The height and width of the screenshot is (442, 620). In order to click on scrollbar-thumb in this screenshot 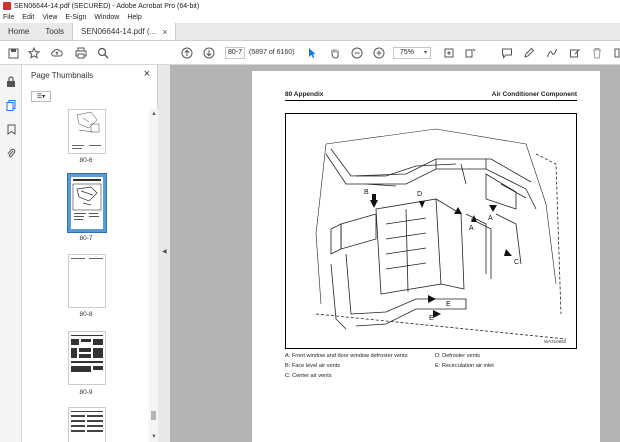, I will do `click(153, 415)`.